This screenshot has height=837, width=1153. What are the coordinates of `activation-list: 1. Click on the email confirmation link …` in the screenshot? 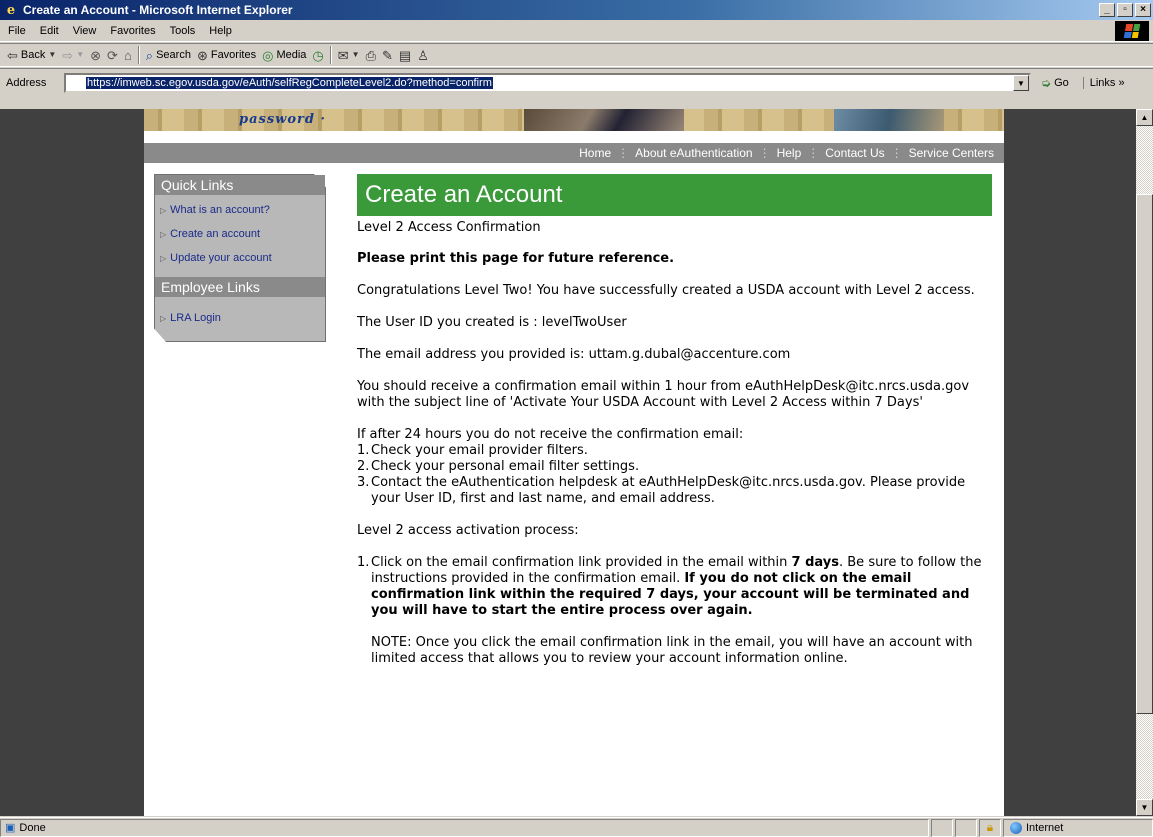 It's located at (675, 611).